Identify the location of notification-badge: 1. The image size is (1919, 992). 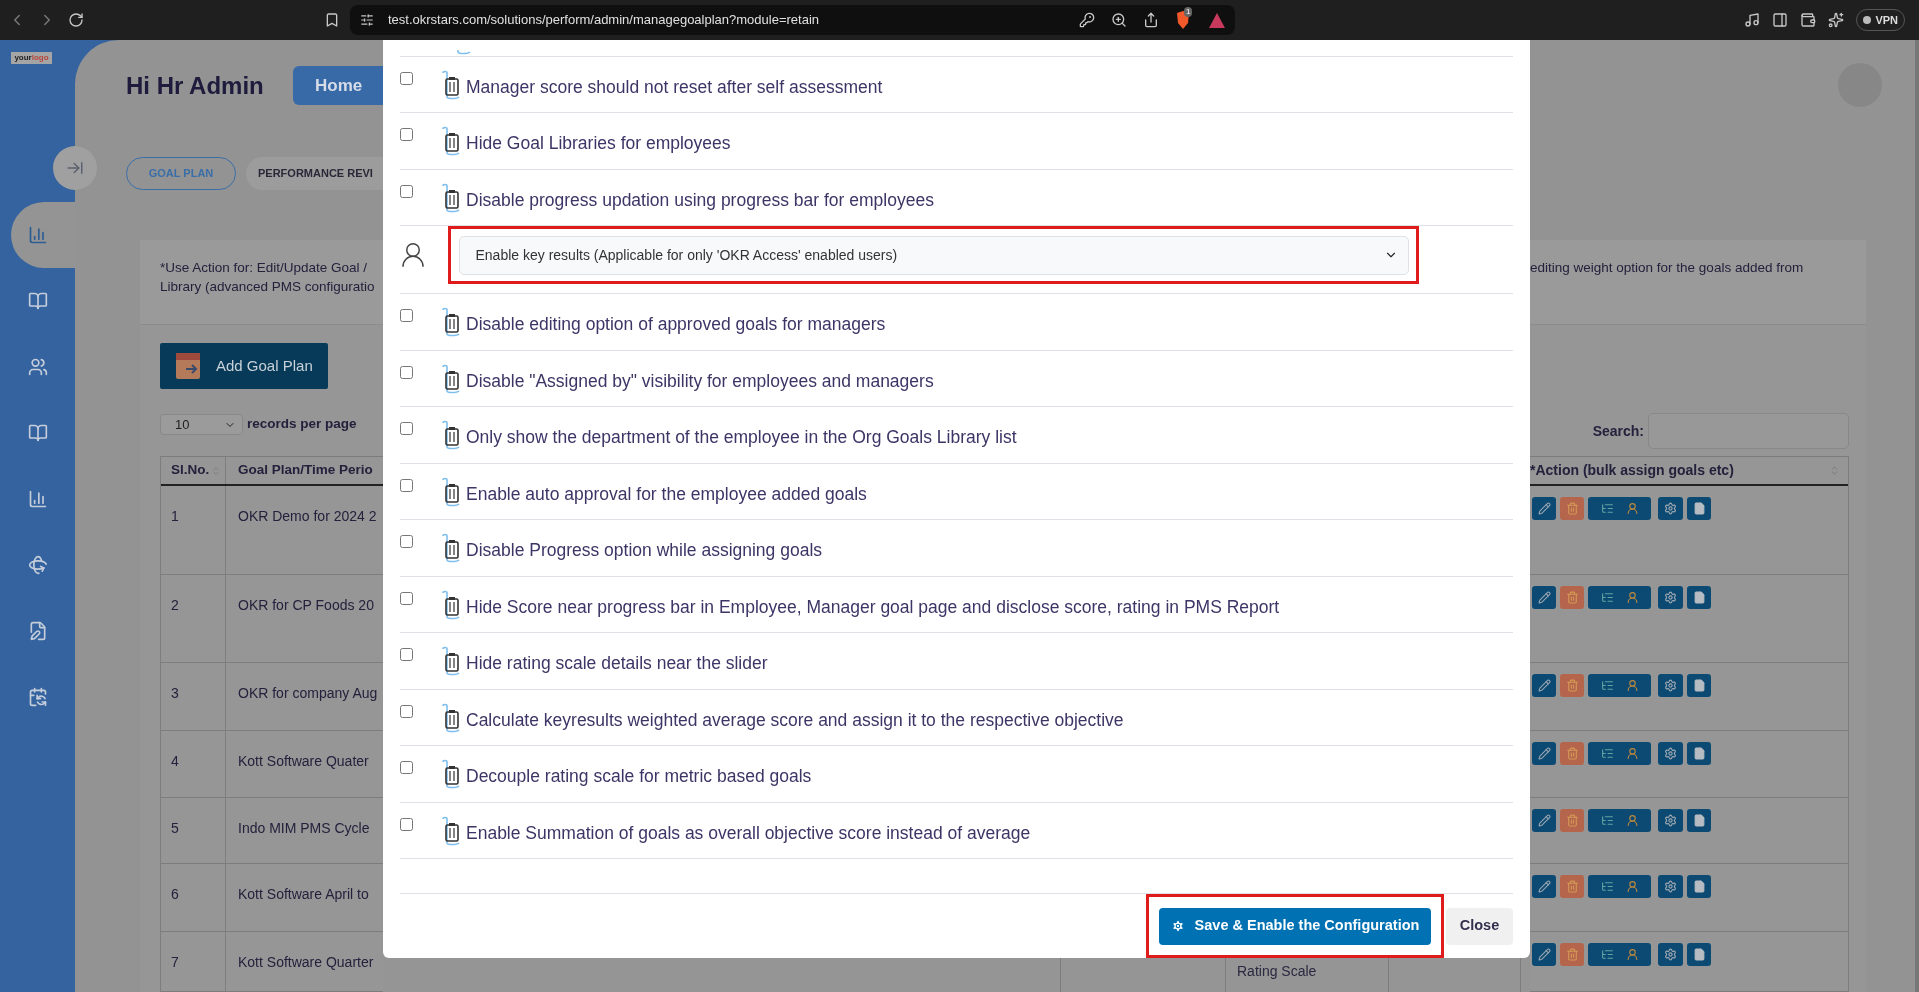
(1188, 12).